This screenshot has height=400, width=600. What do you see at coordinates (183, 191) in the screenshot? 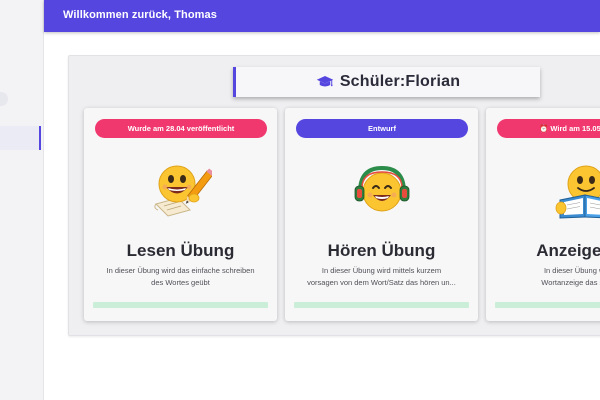
I see `writing-emoji-icon` at bounding box center [183, 191].